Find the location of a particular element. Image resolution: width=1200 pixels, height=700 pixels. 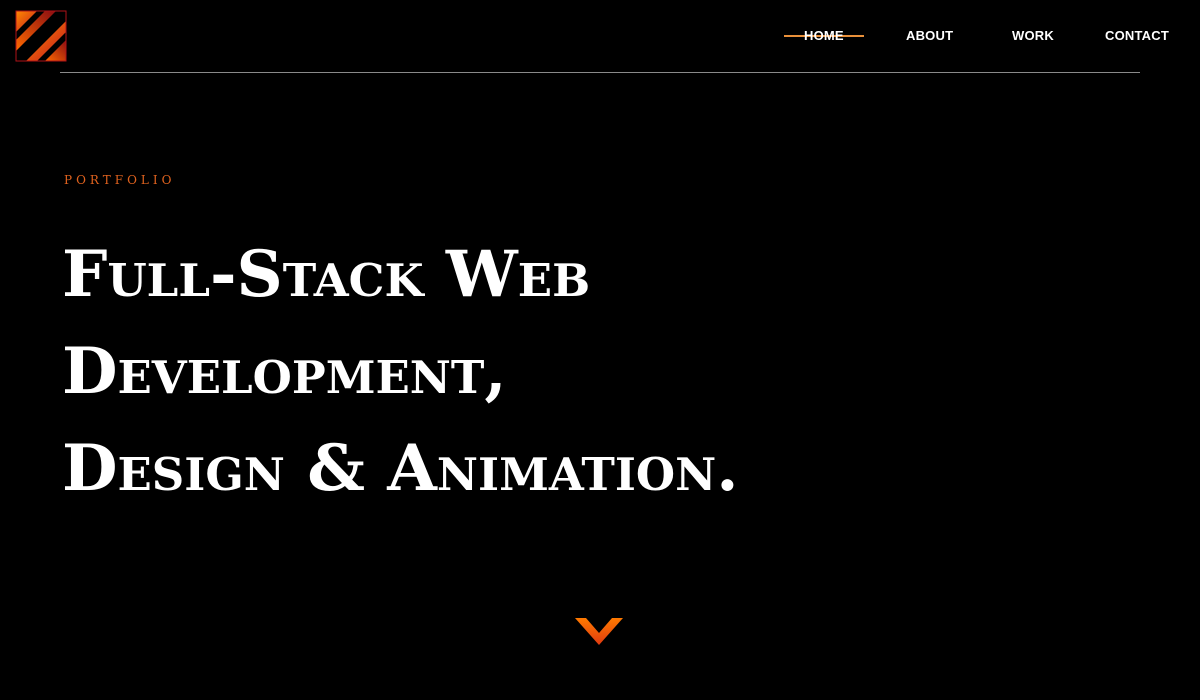

nav-item-about: ABOUT is located at coordinates (929, 36).